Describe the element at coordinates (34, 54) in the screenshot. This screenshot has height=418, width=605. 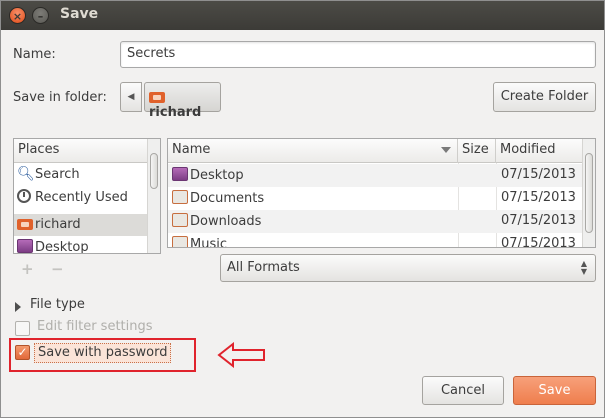
I see `name-label: Name:` at that location.